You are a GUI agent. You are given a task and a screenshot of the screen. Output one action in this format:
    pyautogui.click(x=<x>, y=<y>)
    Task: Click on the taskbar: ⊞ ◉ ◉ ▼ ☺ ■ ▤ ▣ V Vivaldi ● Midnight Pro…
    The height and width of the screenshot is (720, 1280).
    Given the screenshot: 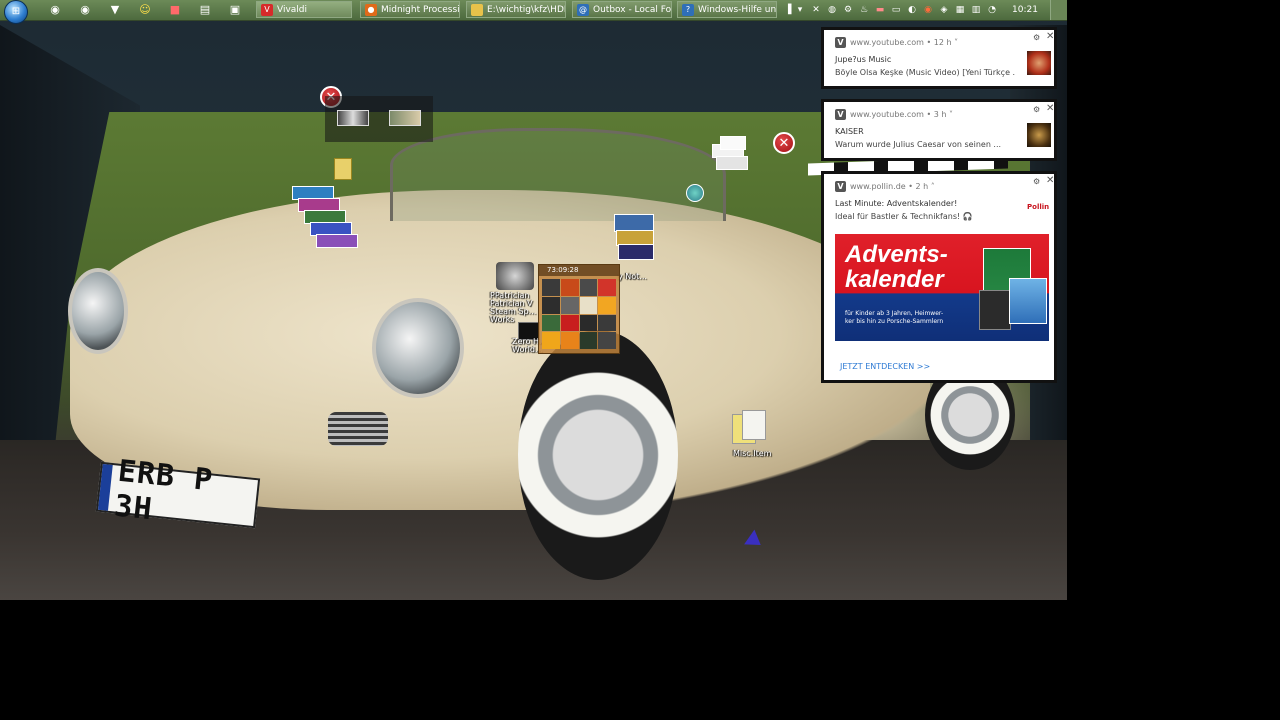 What is the action you would take?
    pyautogui.click(x=533, y=12)
    